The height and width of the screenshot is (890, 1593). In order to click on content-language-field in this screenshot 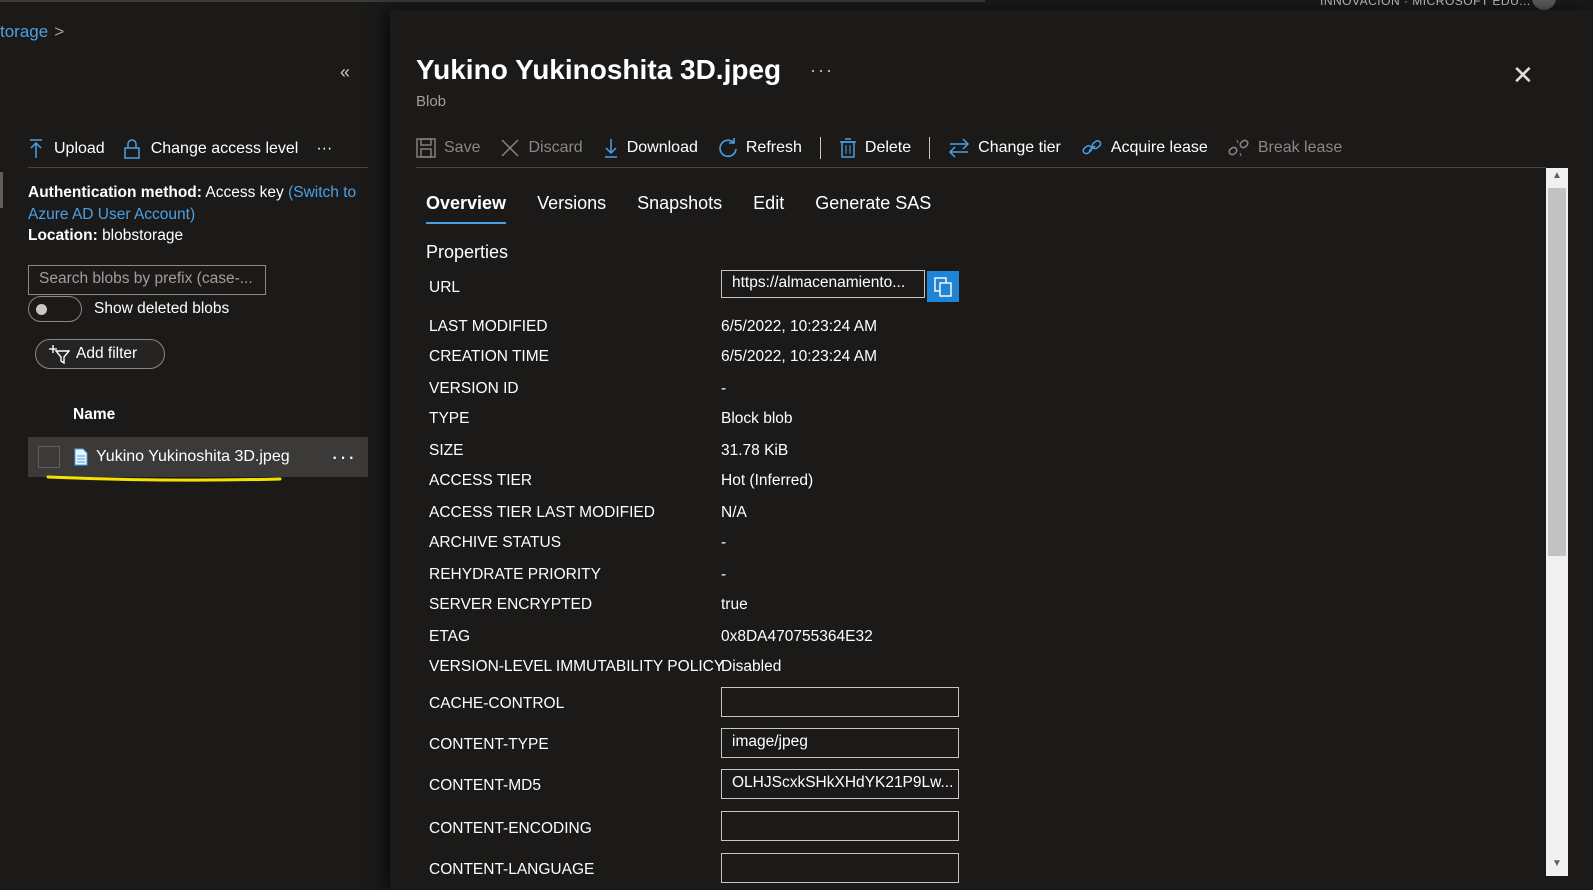, I will do `click(840, 868)`.